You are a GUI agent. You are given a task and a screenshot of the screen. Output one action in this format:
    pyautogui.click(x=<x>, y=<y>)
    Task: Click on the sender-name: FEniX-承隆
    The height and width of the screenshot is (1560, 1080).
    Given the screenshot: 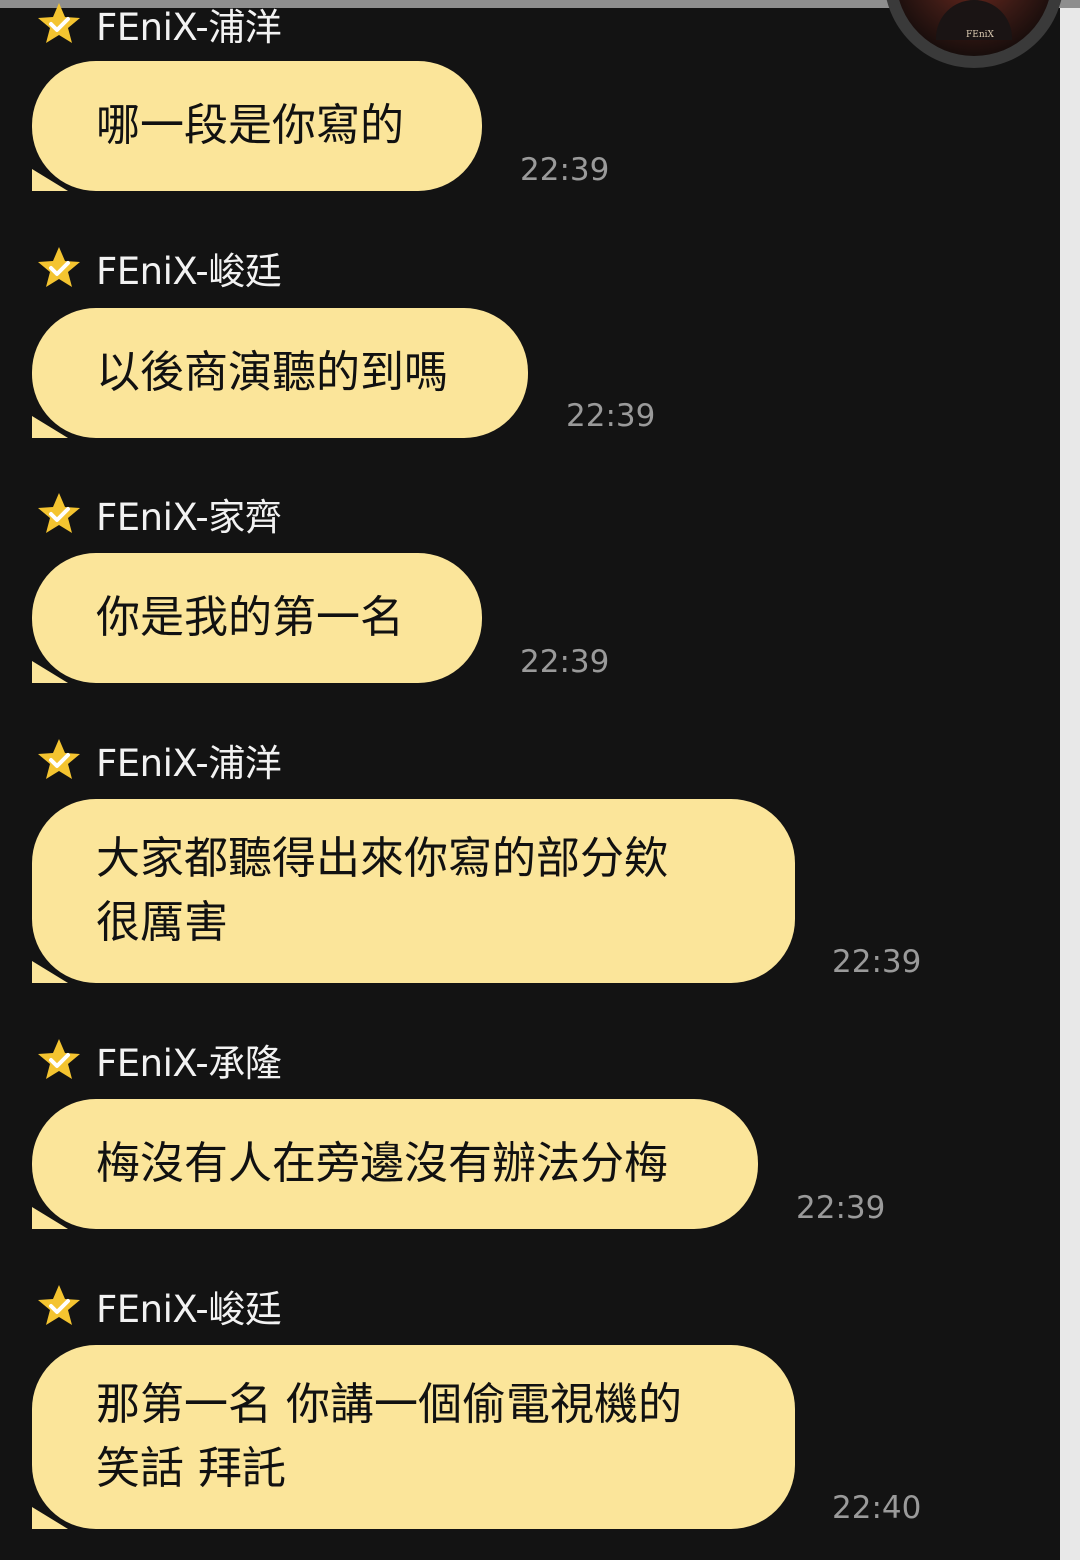 What is the action you would take?
    pyautogui.click(x=189, y=1063)
    